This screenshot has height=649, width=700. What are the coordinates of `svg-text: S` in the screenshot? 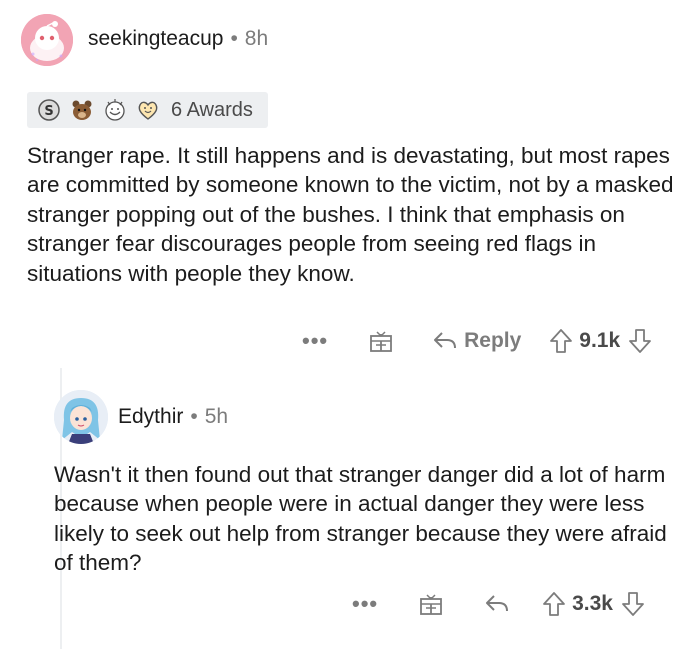 It's located at (48, 111).